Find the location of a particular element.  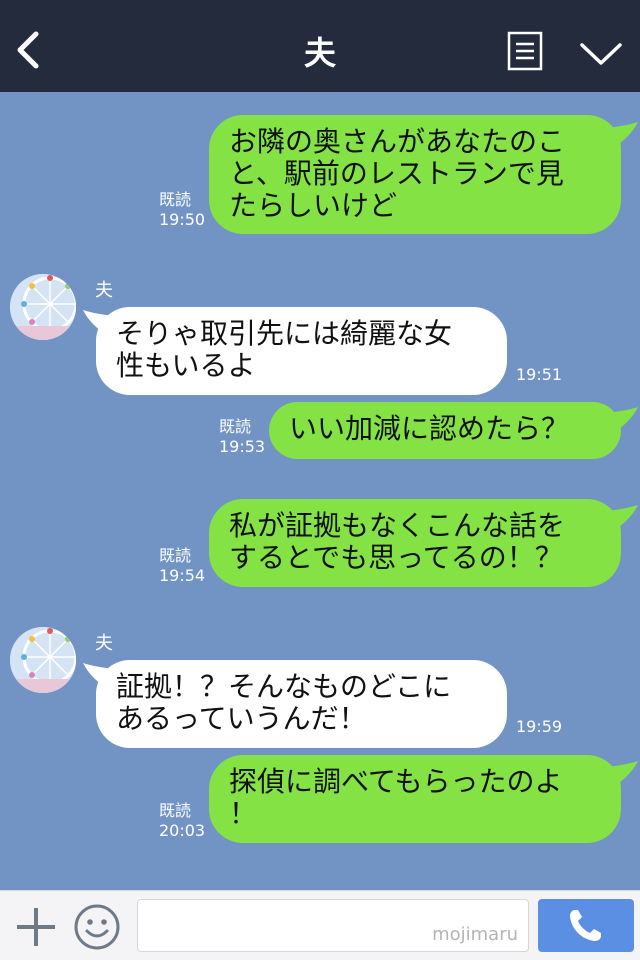

message-line: そりゃ取引先には綺麗な女 is located at coordinates (284, 333).